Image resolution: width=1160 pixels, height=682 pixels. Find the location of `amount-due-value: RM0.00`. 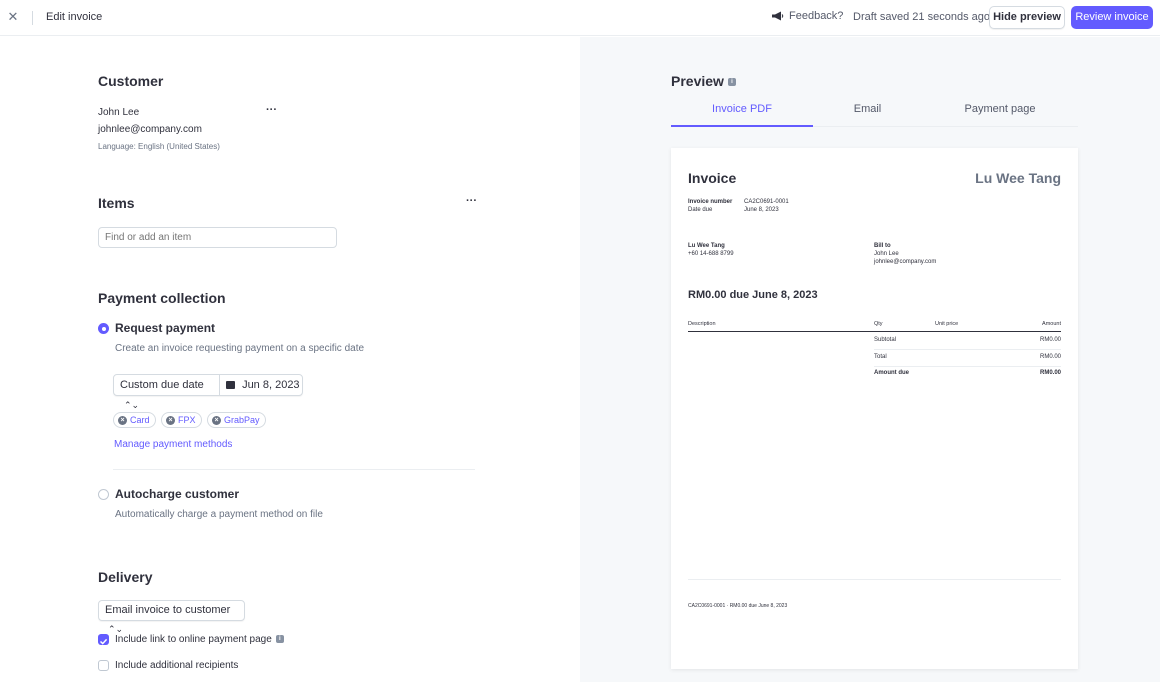

amount-due-value: RM0.00 is located at coordinates (1050, 373).